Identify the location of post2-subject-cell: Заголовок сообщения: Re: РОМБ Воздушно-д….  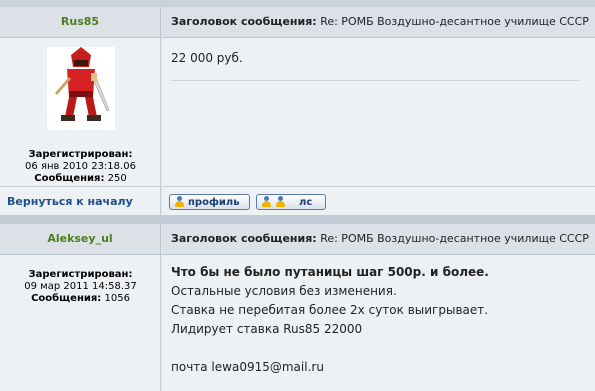
(378, 239).